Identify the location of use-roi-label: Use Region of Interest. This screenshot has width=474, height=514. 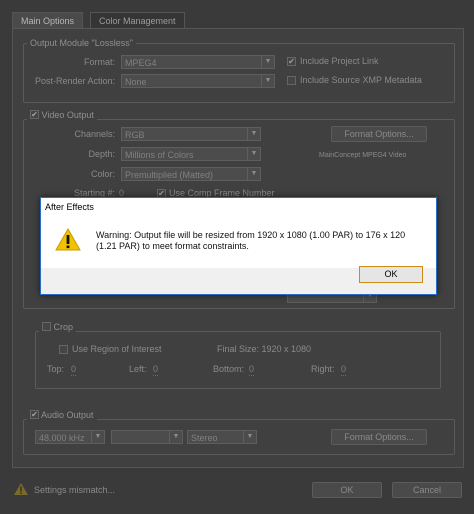
(117, 349).